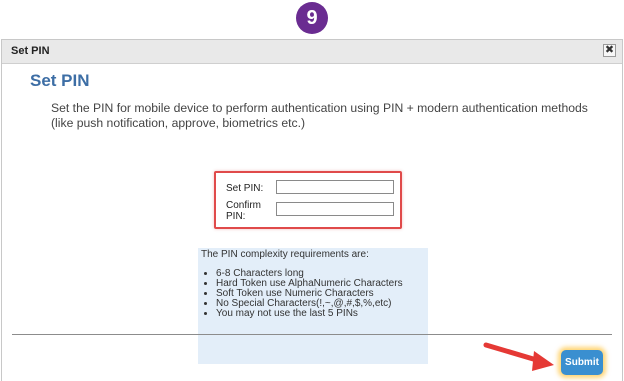 This screenshot has width=624, height=381. What do you see at coordinates (609, 50) in the screenshot?
I see `close-icon: ✖` at bounding box center [609, 50].